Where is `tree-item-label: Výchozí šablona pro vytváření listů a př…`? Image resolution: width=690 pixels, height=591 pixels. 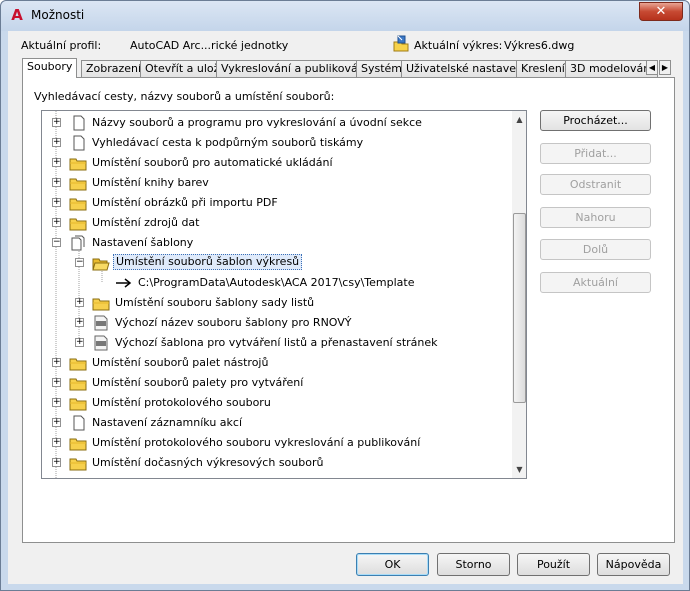
tree-item-label: Výchozí šablona pro vytváření listů a př… is located at coordinates (276, 342).